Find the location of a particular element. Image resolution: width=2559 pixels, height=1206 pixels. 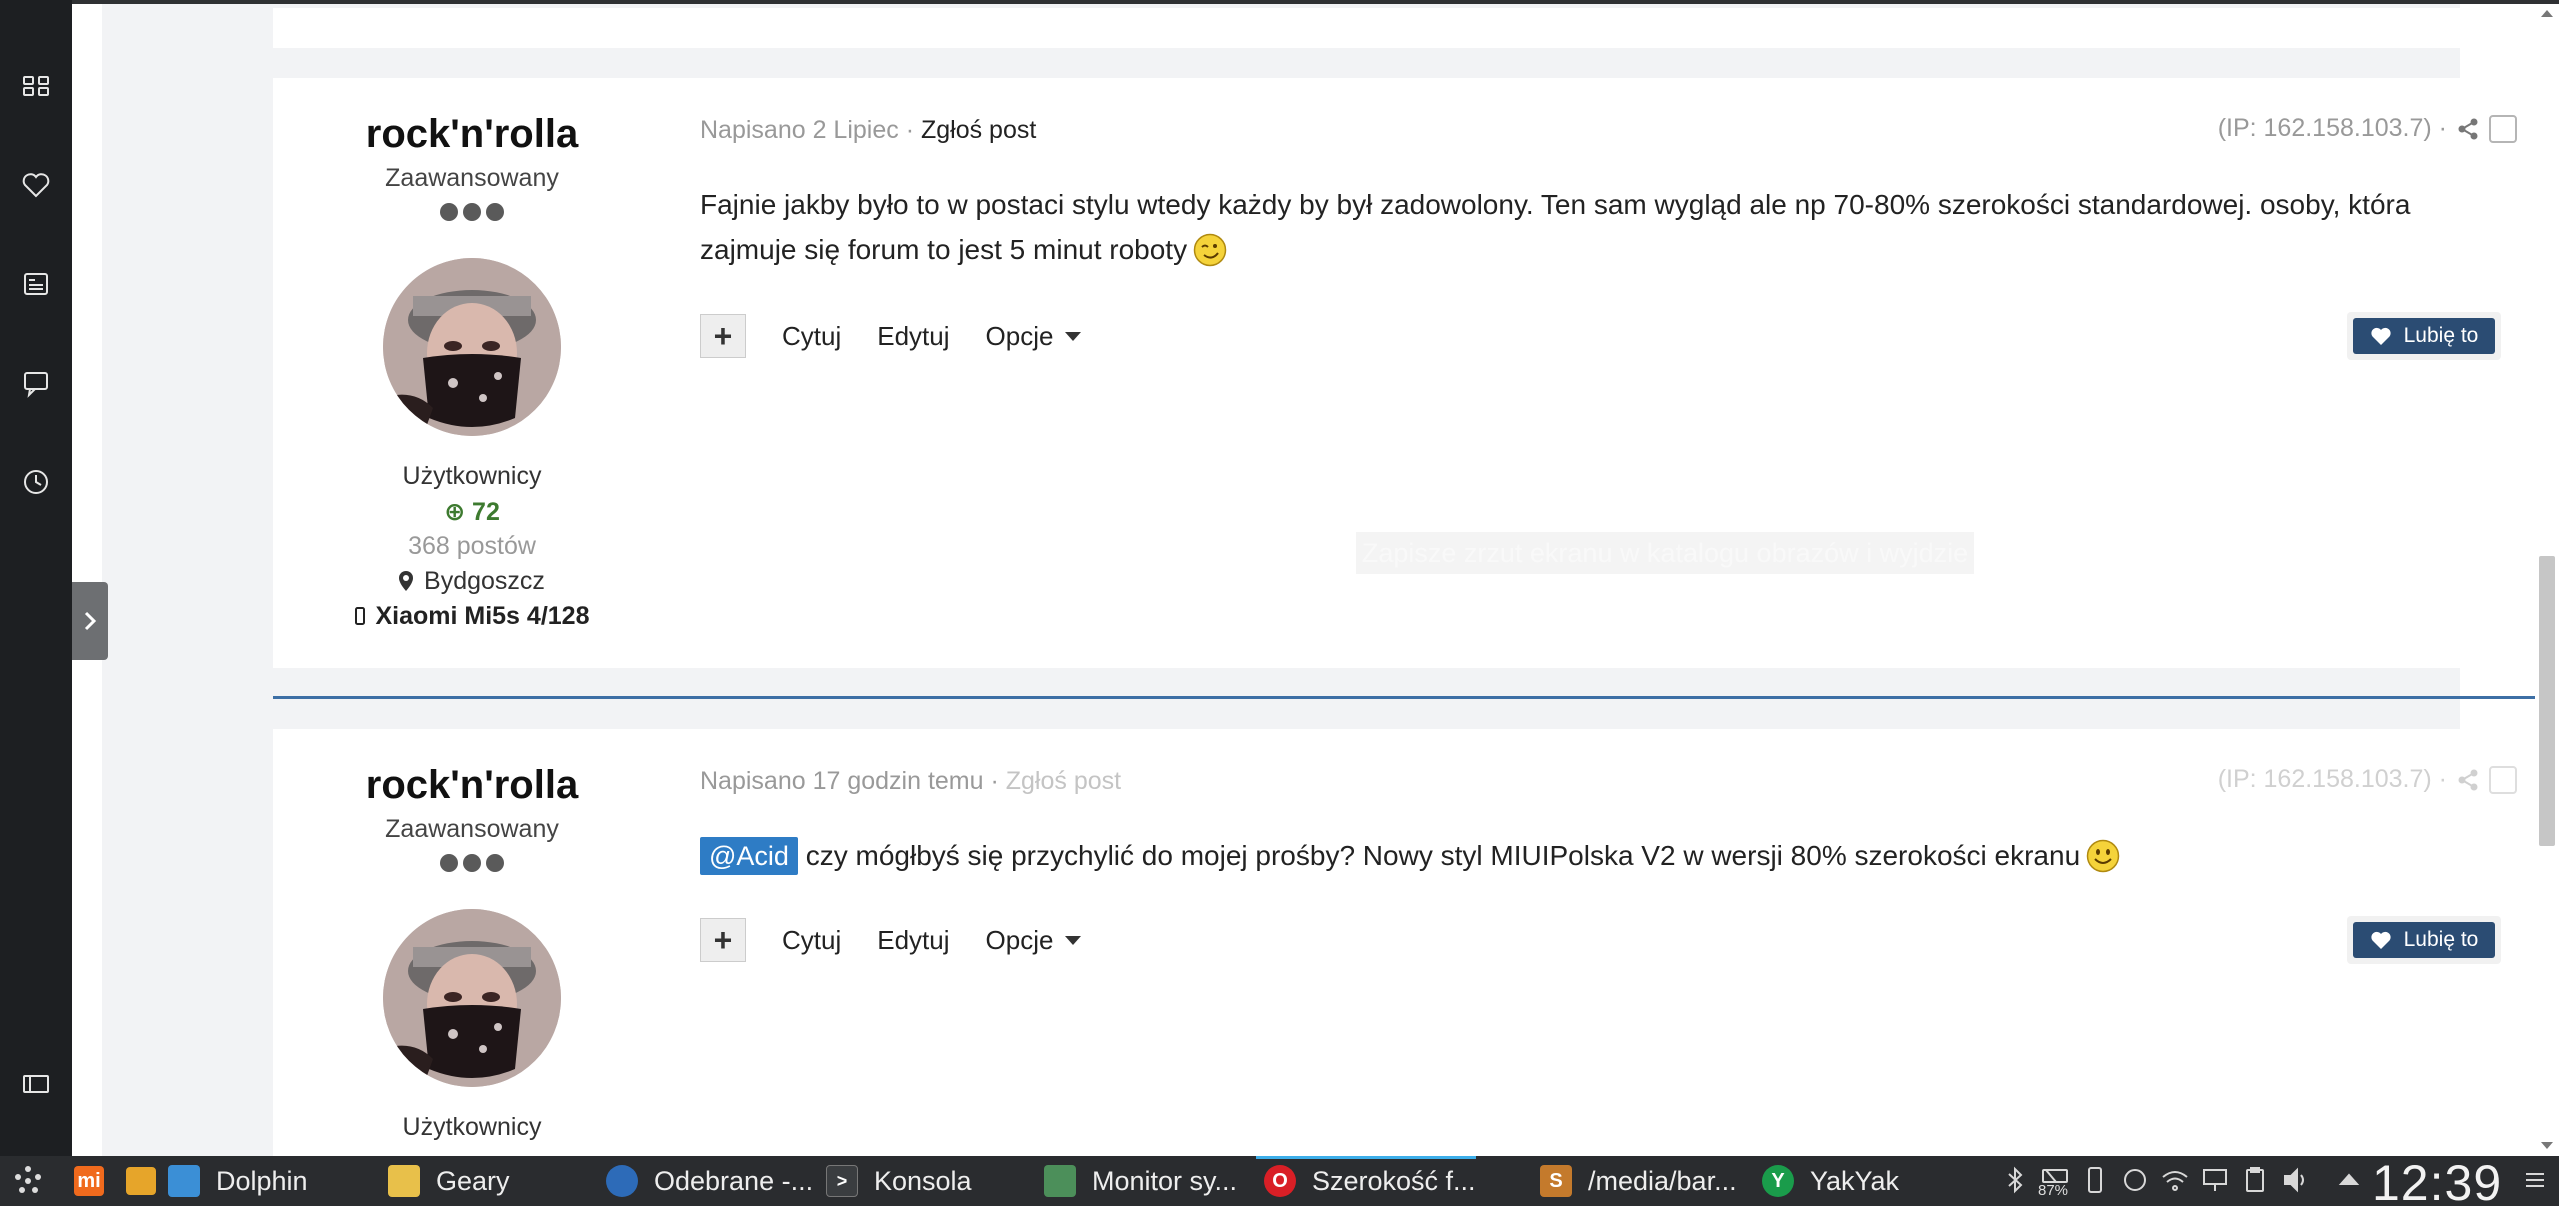

messenger-icon is located at coordinates (36, 383).